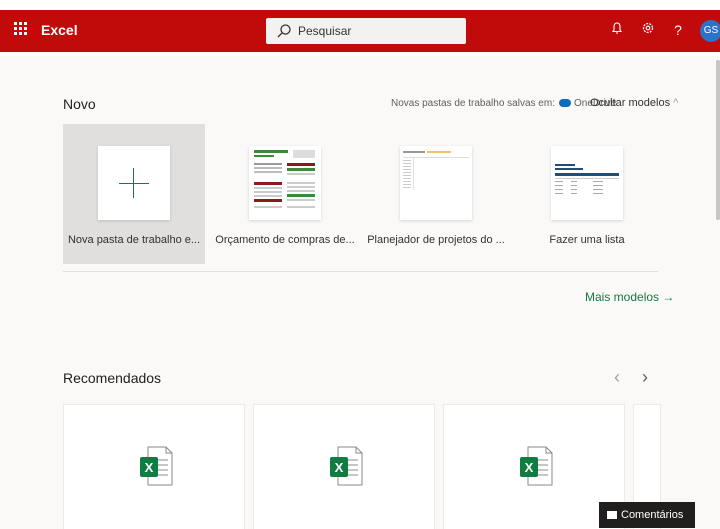  I want to click on search-icon, so click(284, 31).